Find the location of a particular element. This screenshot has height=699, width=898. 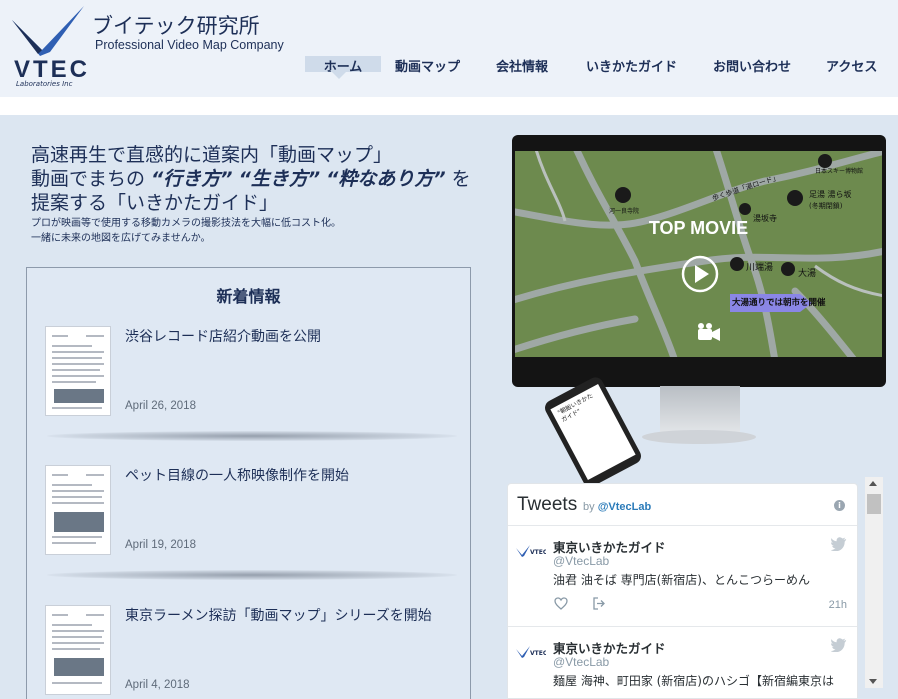

nav-guide: いきかたガイド is located at coordinates (631, 65).